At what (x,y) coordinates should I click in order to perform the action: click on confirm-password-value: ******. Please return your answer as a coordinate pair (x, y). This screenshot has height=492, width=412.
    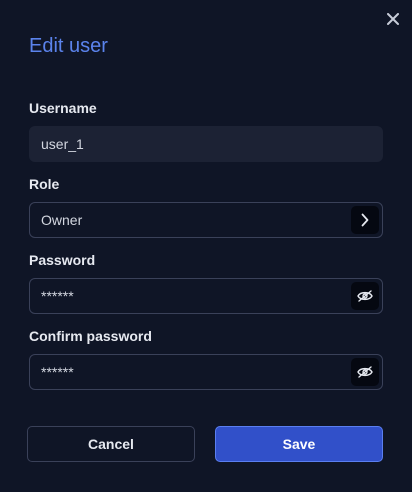
    Looking at the image, I should click on (57, 372).